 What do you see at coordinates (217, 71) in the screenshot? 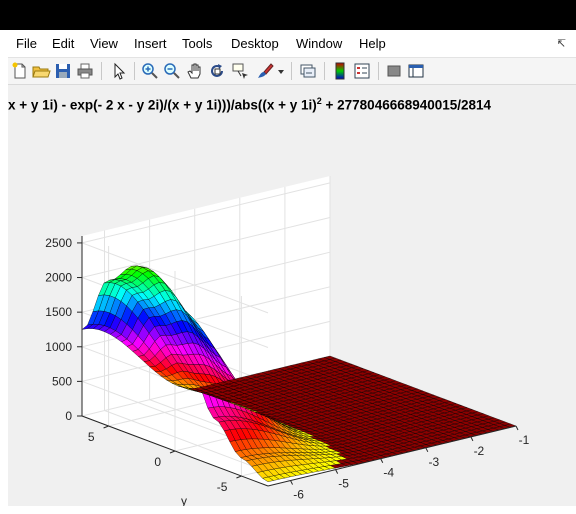
I see `rotate-3d-icon` at bounding box center [217, 71].